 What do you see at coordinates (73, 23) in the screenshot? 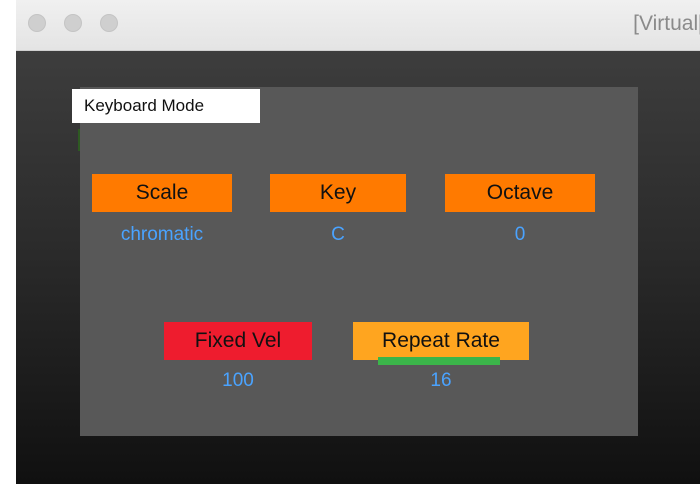
I see `minimize-window-icon` at bounding box center [73, 23].